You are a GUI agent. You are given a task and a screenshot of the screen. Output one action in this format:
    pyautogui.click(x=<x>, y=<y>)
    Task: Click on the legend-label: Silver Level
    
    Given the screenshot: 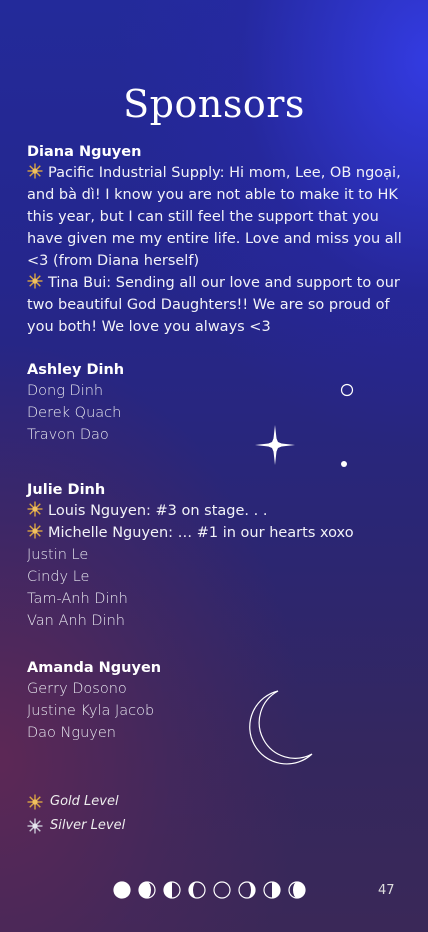 What is the action you would take?
    pyautogui.click(x=88, y=825)
    